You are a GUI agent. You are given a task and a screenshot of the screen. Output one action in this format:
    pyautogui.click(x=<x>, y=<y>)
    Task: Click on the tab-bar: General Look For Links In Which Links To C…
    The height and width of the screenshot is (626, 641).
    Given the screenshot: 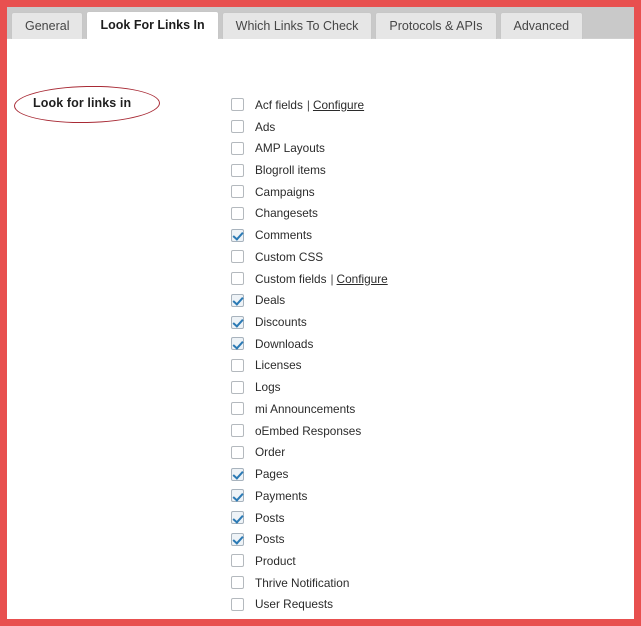 What is the action you would take?
    pyautogui.click(x=320, y=23)
    